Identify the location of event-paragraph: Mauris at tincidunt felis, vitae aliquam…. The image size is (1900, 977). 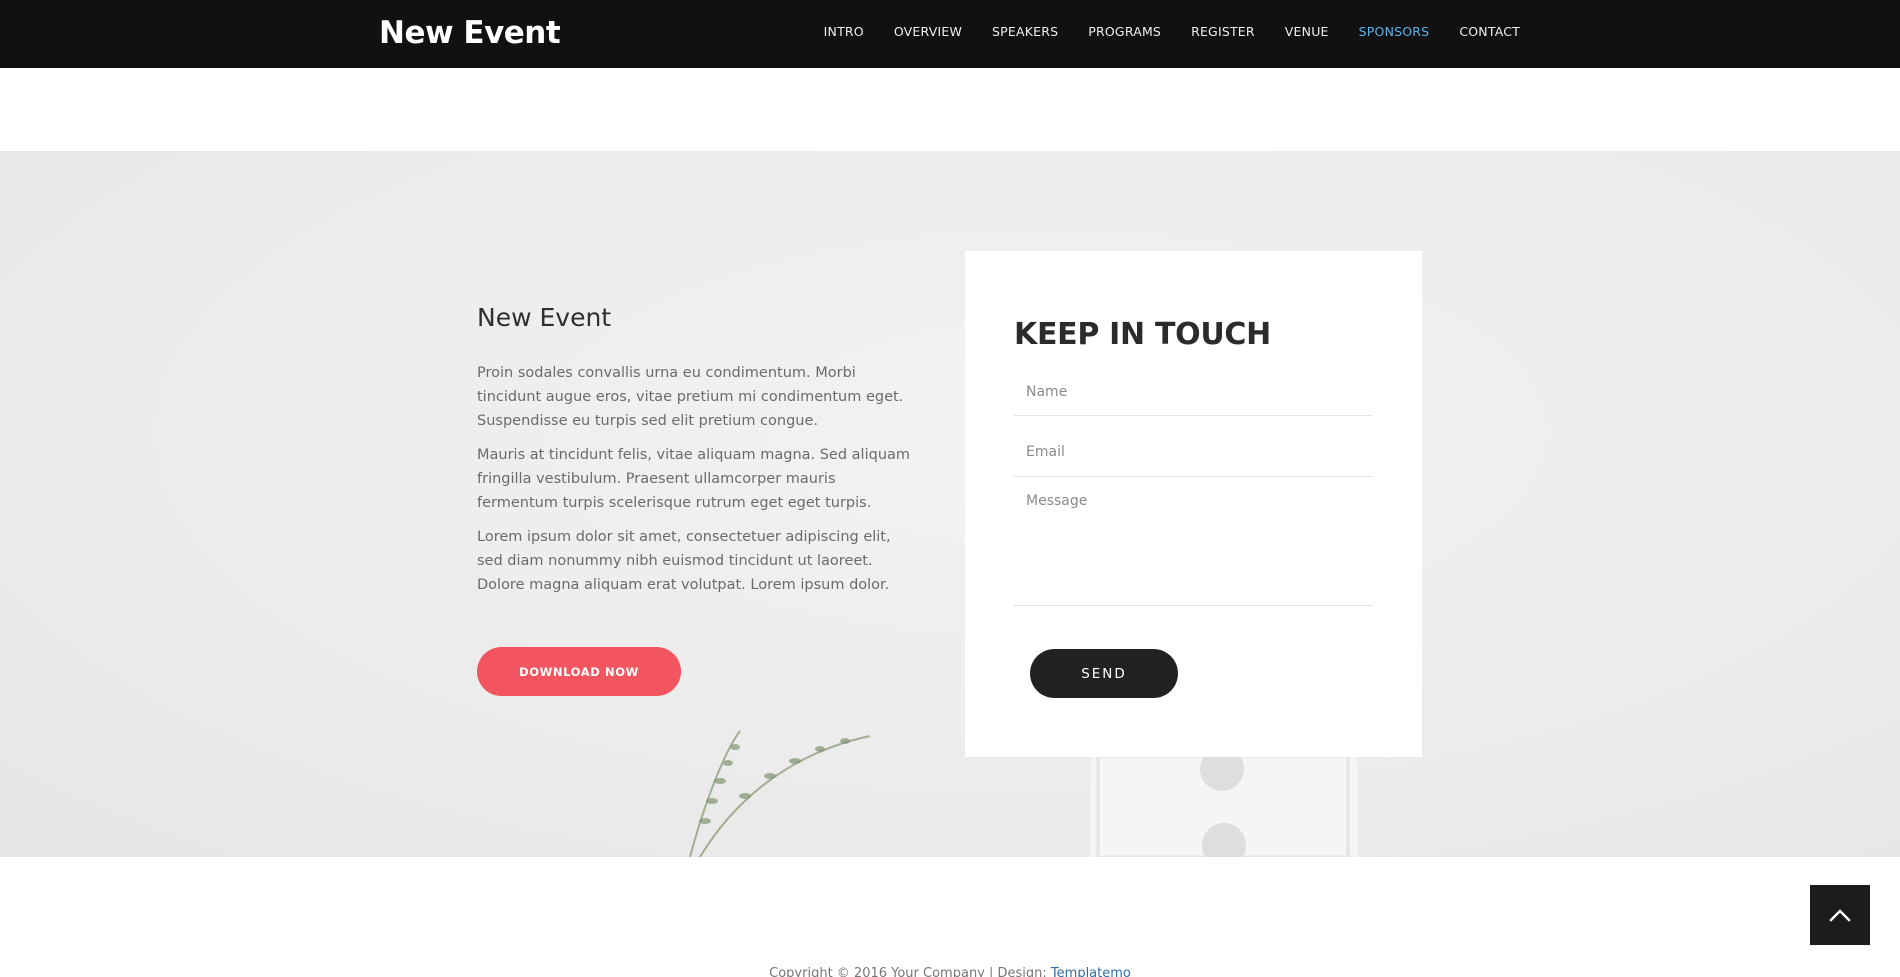
(694, 479).